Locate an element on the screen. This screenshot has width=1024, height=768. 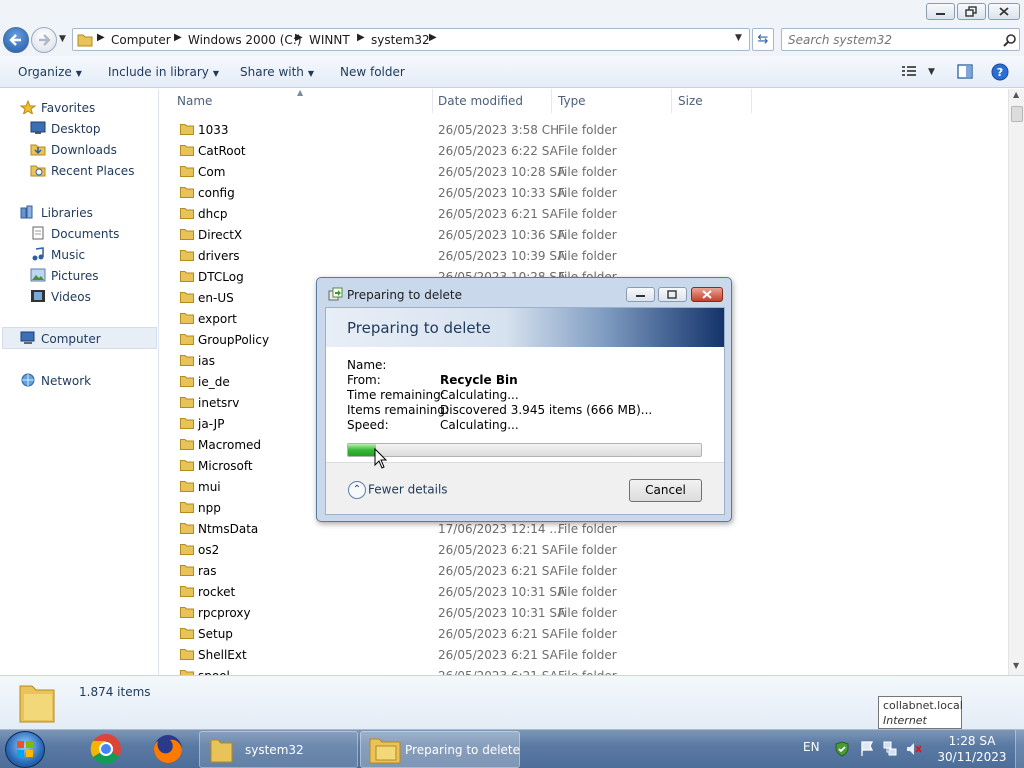
breadcrumb-computer: Computer is located at coordinates (141, 40).